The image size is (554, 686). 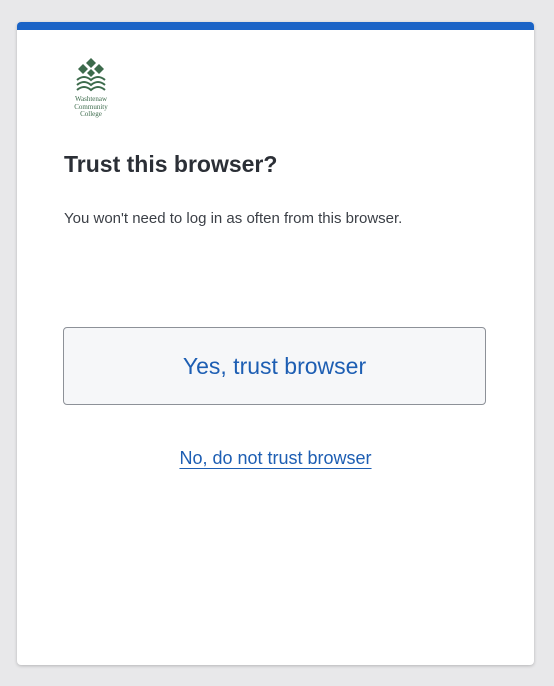 I want to click on college-name-line-3: College, so click(x=91, y=114).